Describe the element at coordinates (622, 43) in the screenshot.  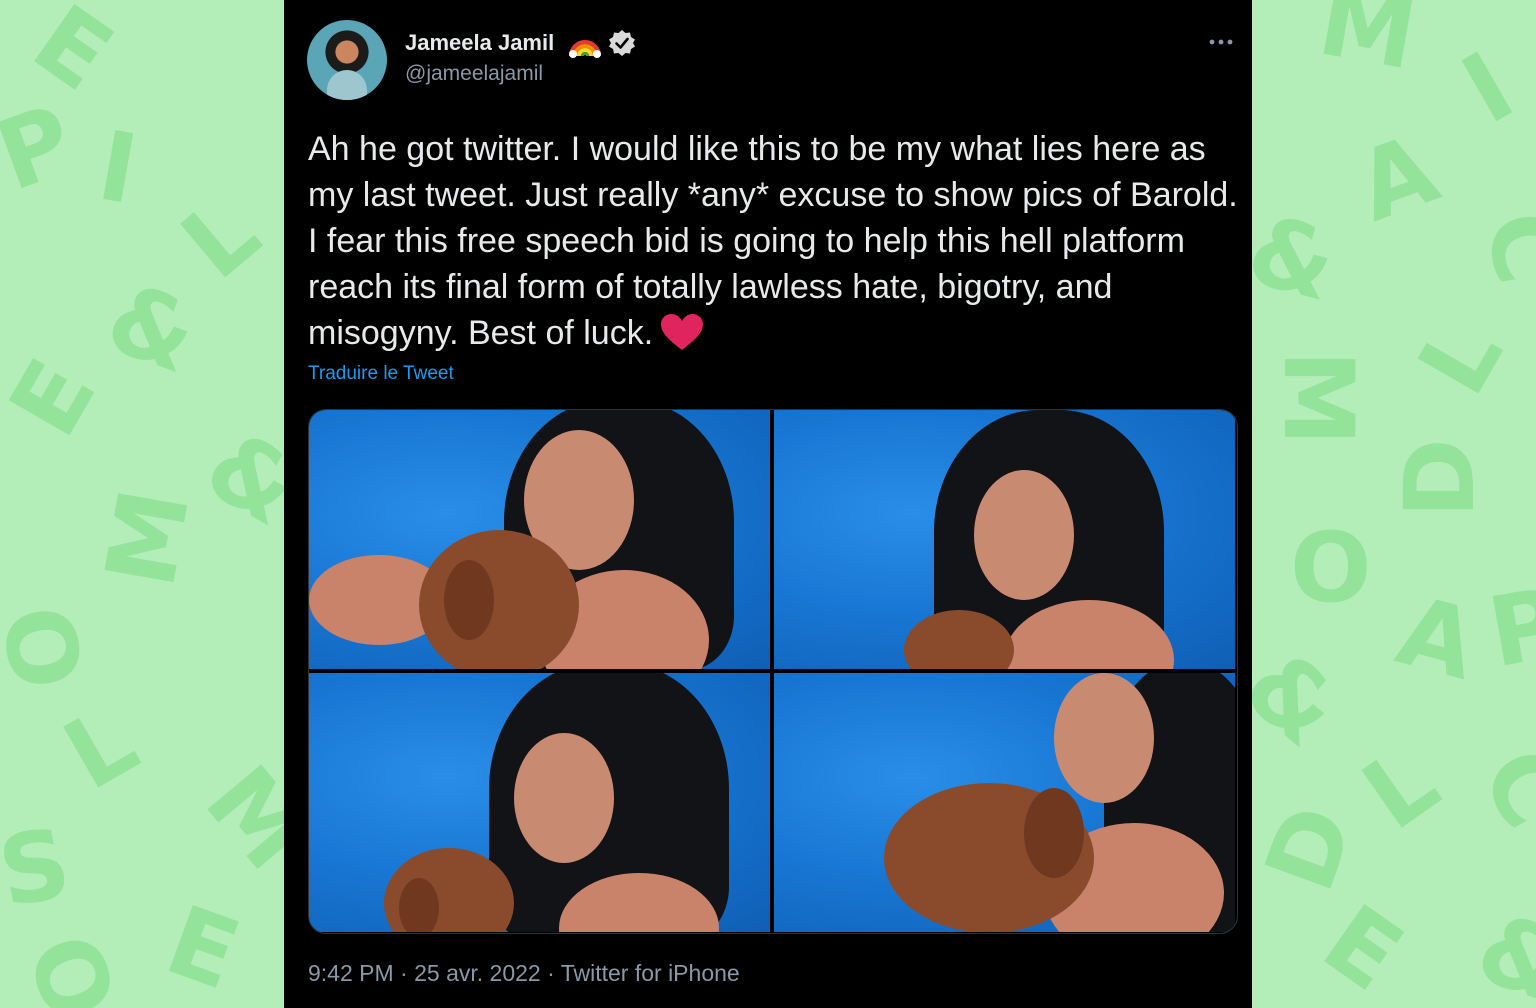
I see `verified-icon` at that location.